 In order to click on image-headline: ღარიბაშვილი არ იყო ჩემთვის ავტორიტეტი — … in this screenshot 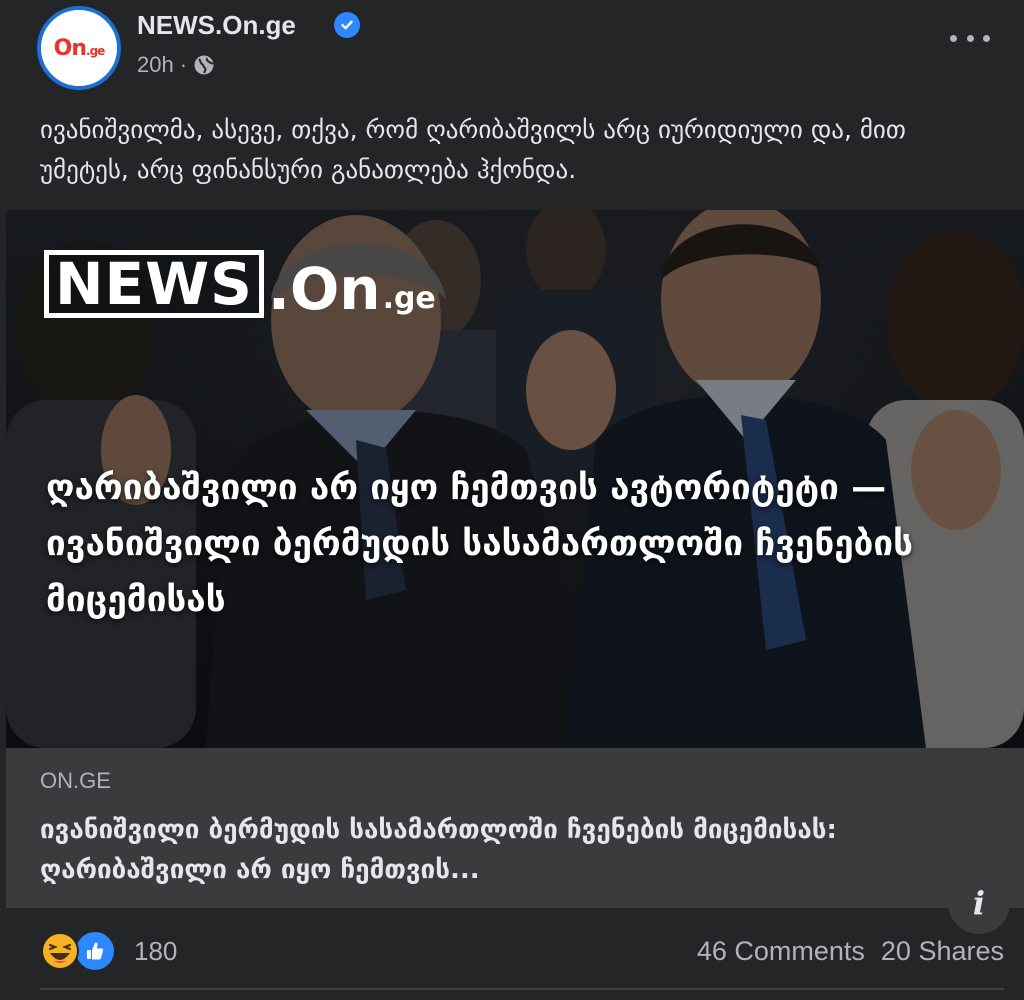, I will do `click(479, 544)`.